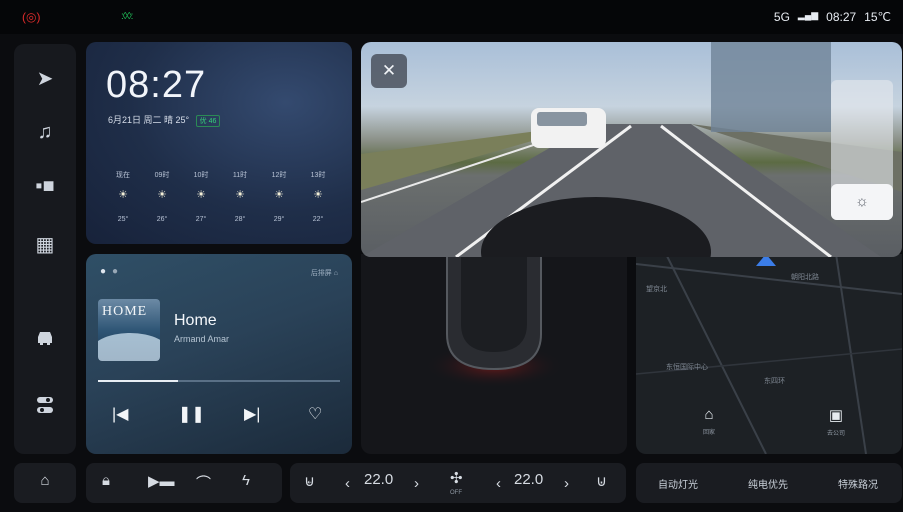  I want to click on status-bar: (◎) :◊◊: 5G ▂▄▆ 08:27 15℃, so click(451, 17).